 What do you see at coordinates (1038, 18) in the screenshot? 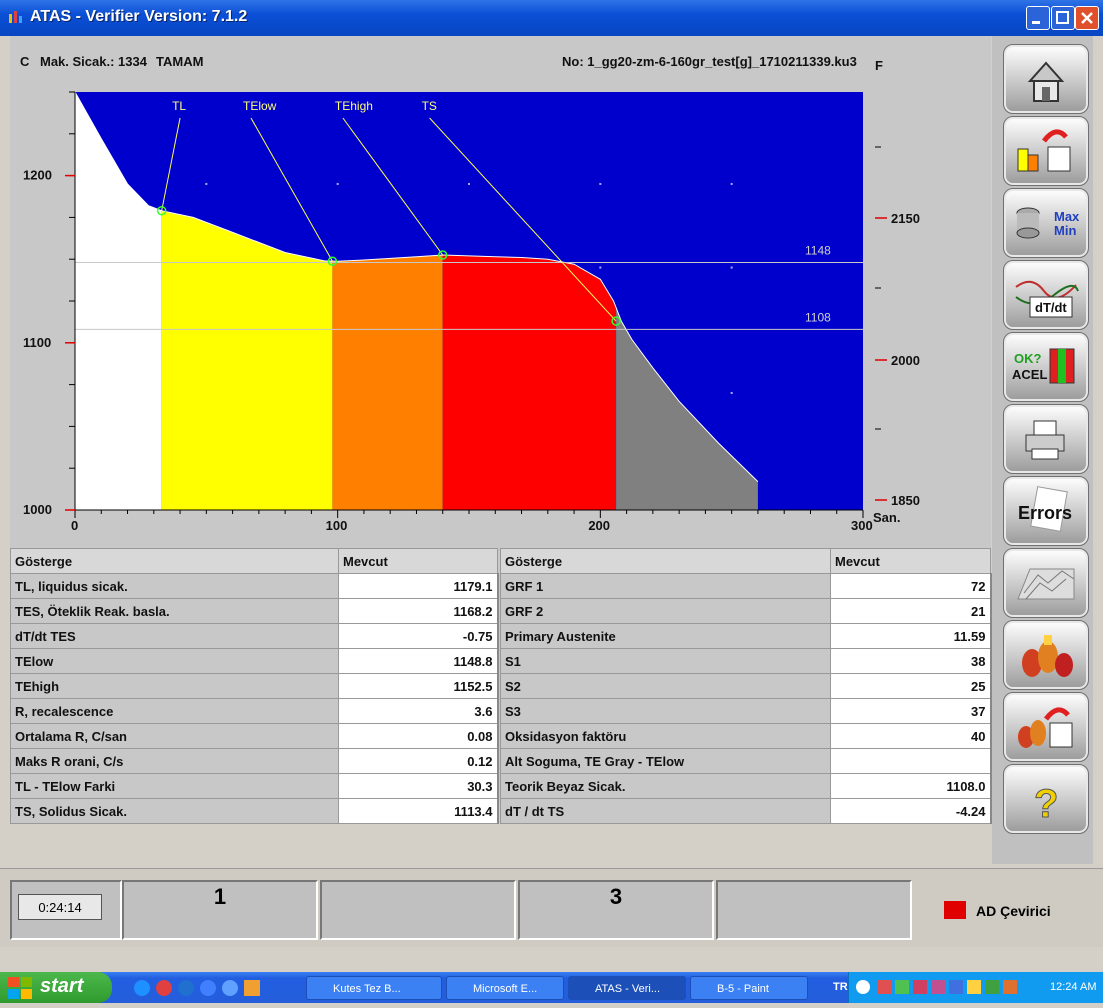
I see `minimize-button` at bounding box center [1038, 18].